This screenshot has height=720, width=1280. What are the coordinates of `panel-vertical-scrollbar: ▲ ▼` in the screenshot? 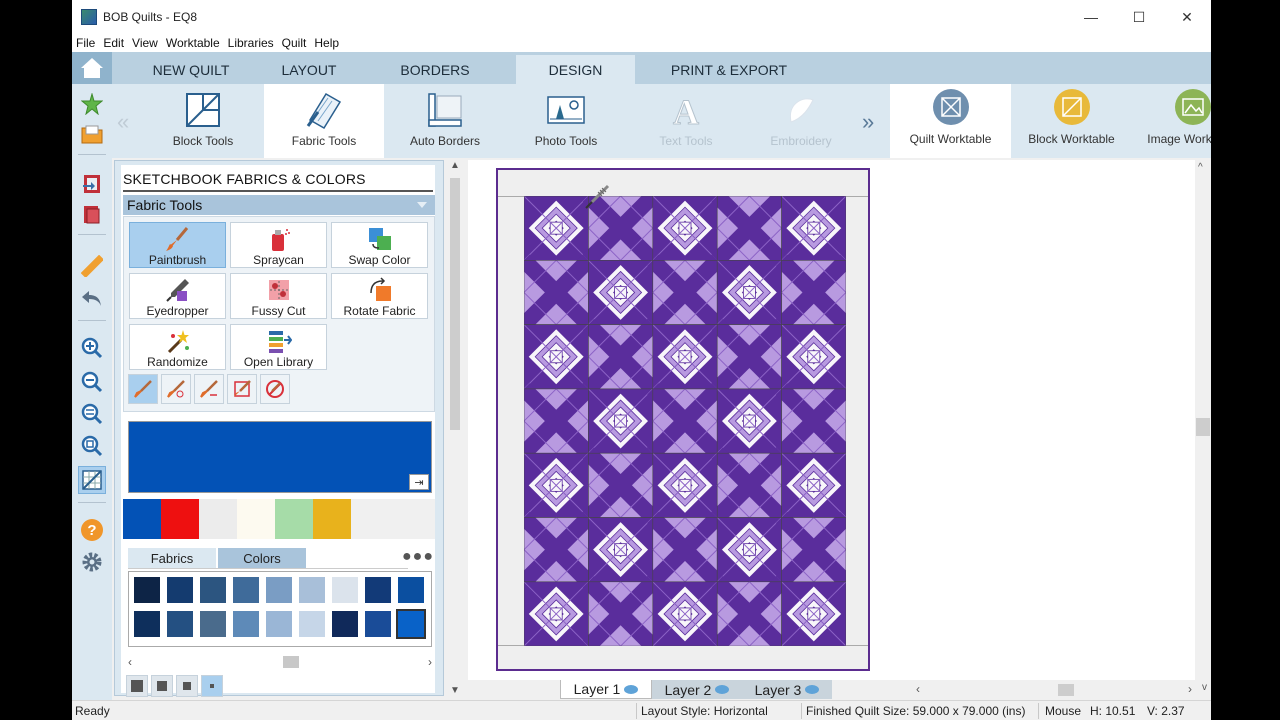 It's located at (455, 428).